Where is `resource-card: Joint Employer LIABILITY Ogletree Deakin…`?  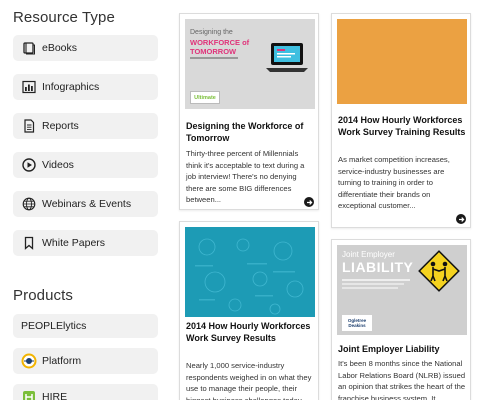
resource-card: Joint Employer LIABILITY Ogletree Deakin… is located at coordinates (401, 319).